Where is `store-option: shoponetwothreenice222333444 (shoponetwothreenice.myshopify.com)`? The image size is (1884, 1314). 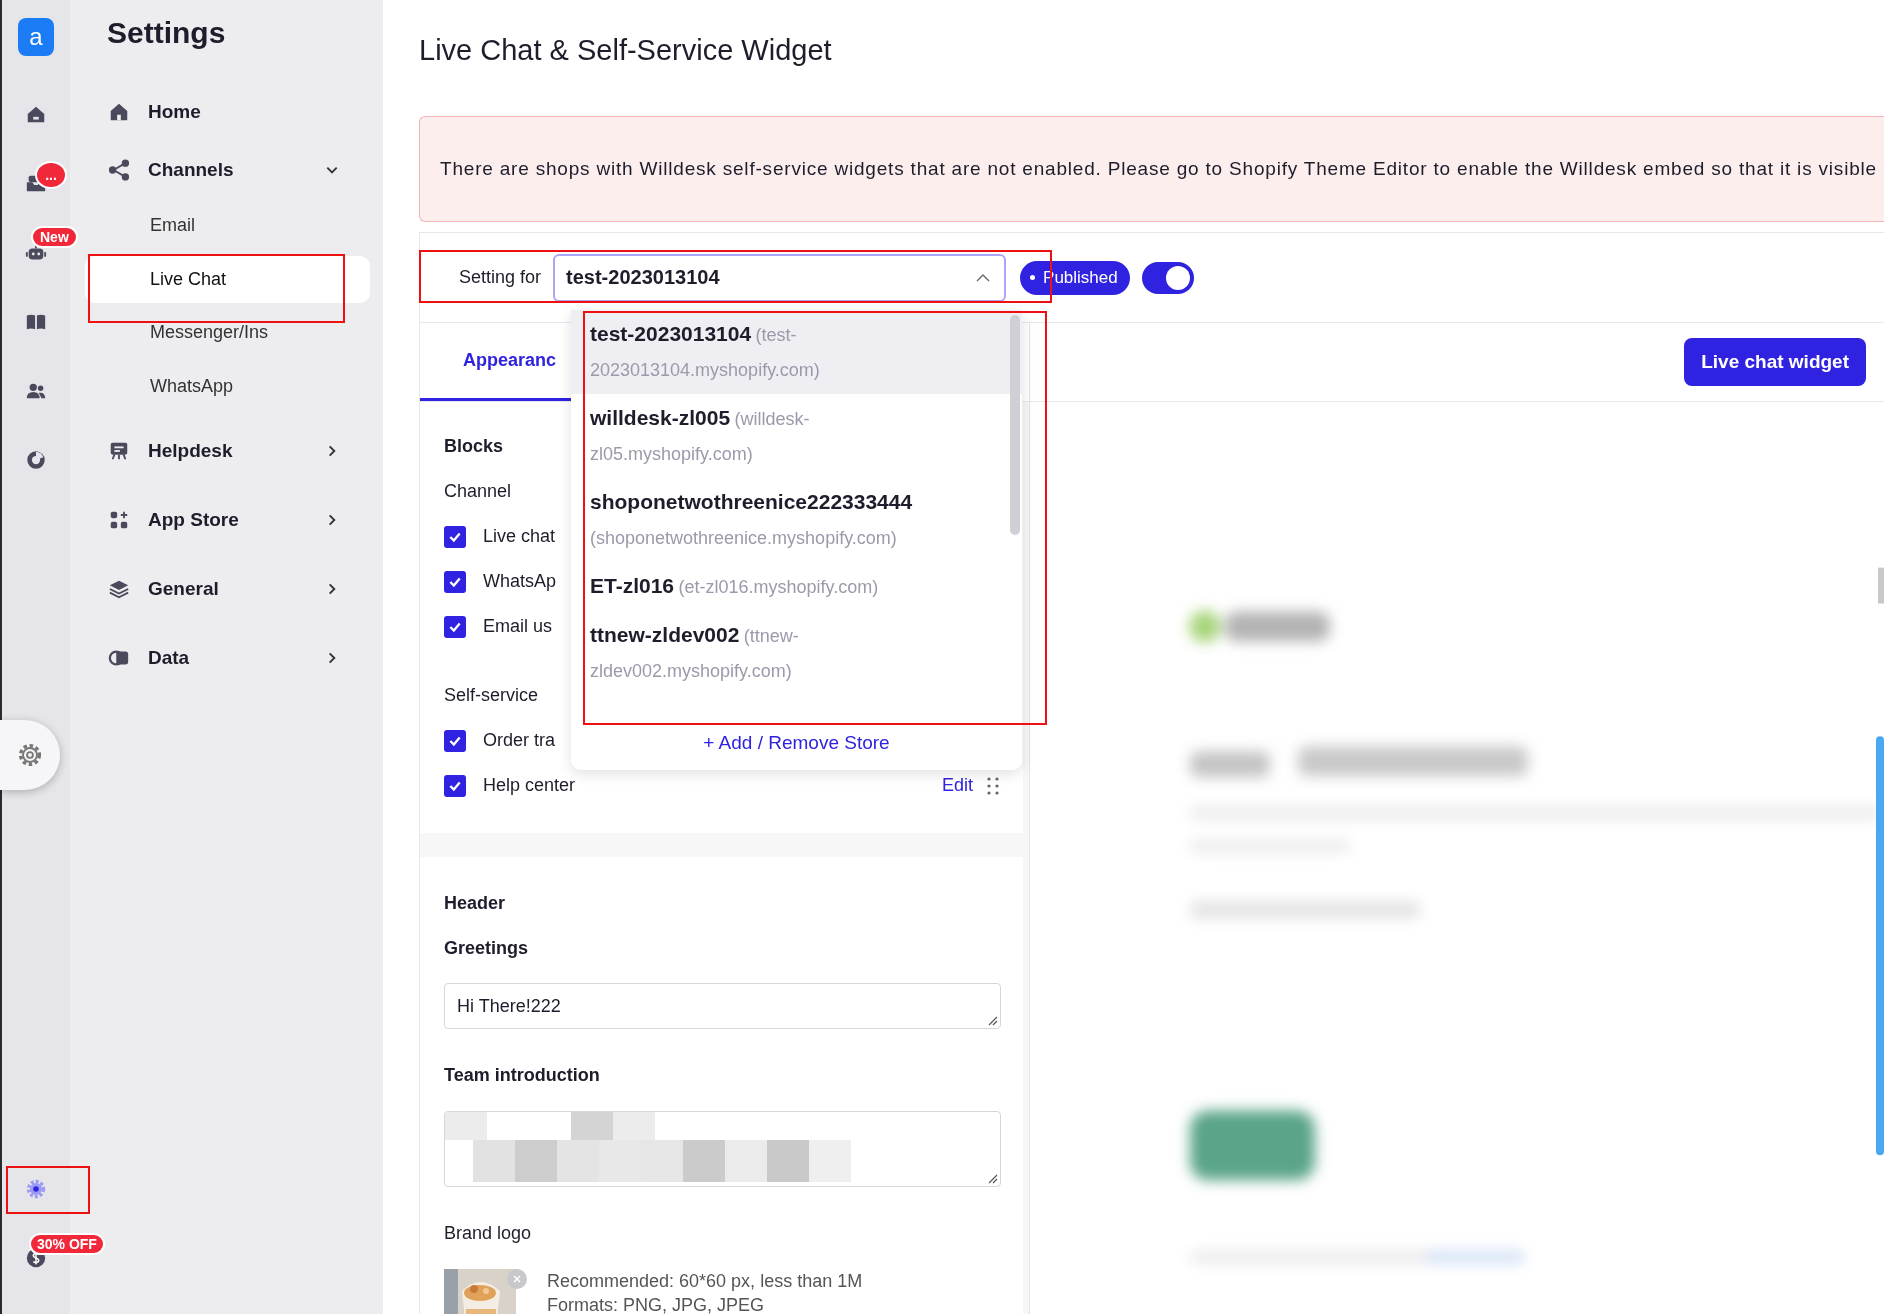 store-option: shoponetwothreenice222333444 (shoponetwothreenice.myshopify.com) is located at coordinates (796, 520).